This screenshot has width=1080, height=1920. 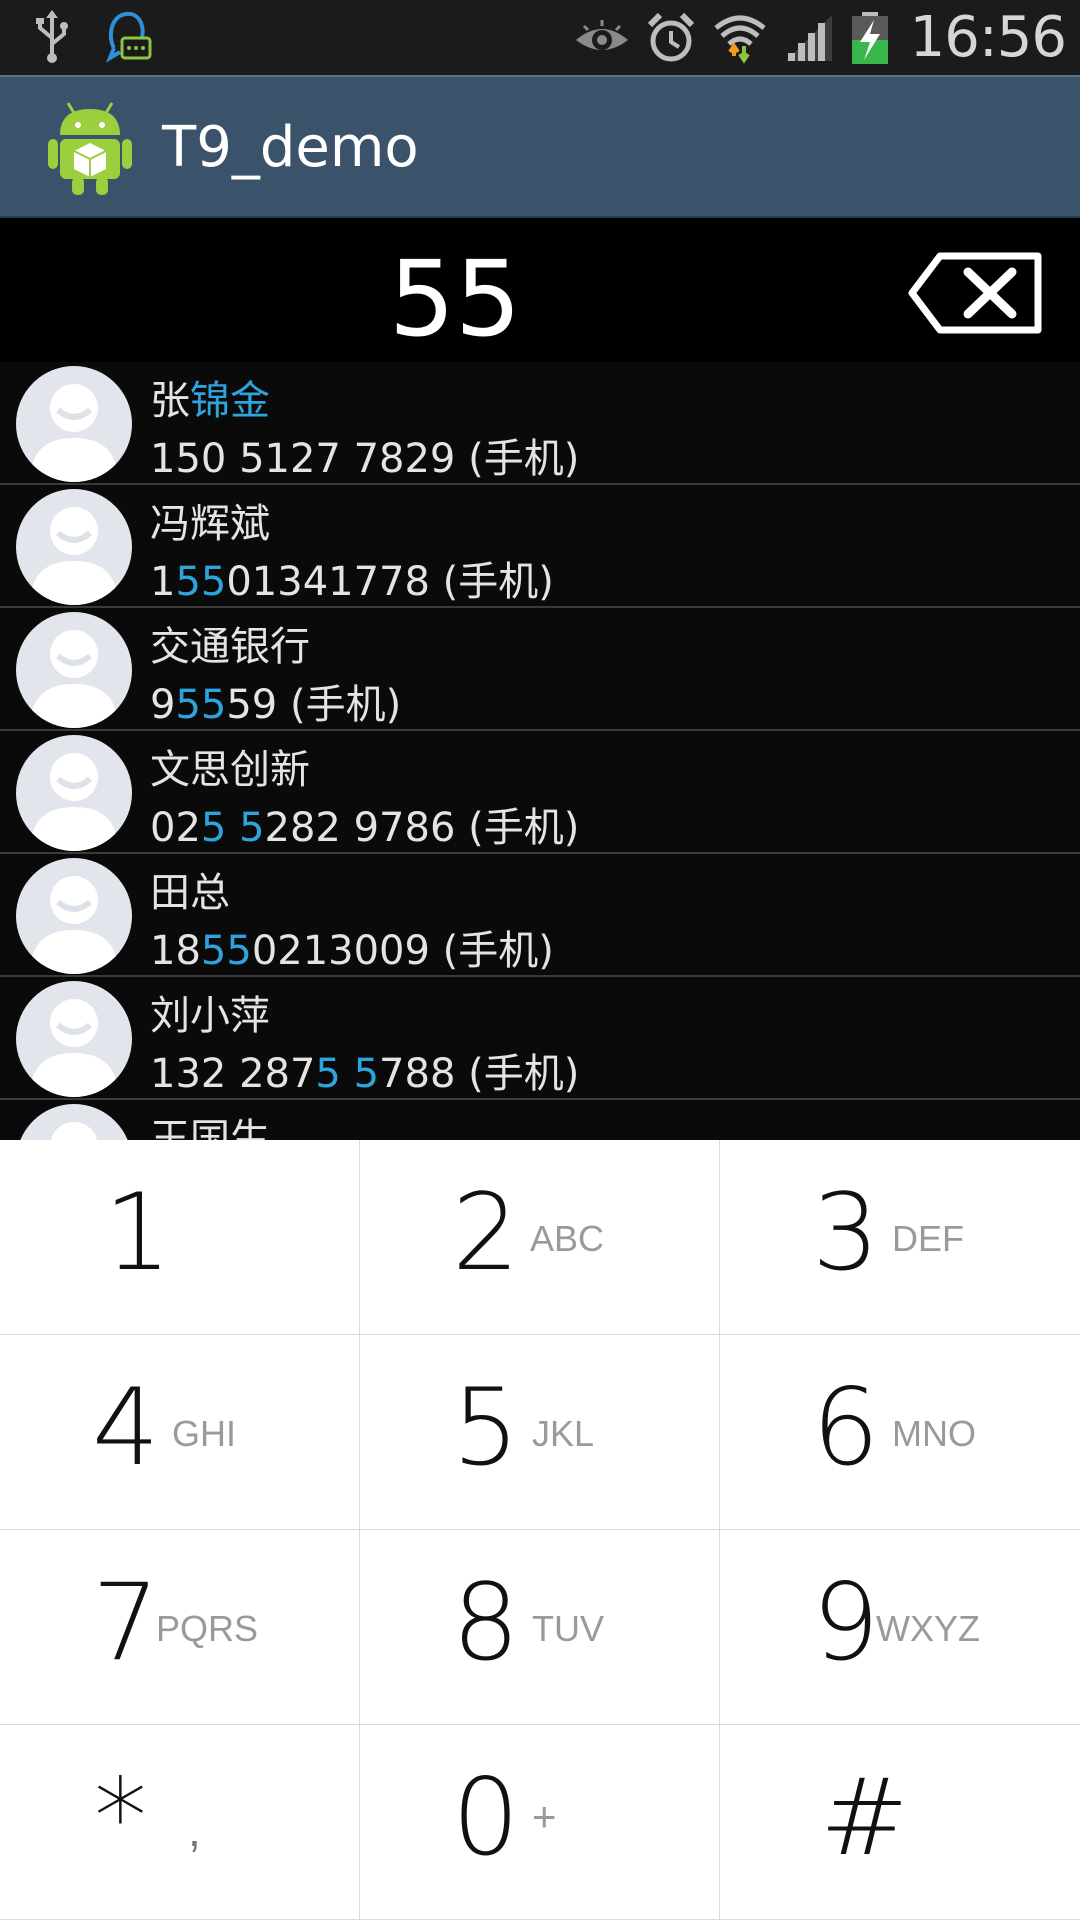 I want to click on contact-name: 田总, so click(x=190, y=893).